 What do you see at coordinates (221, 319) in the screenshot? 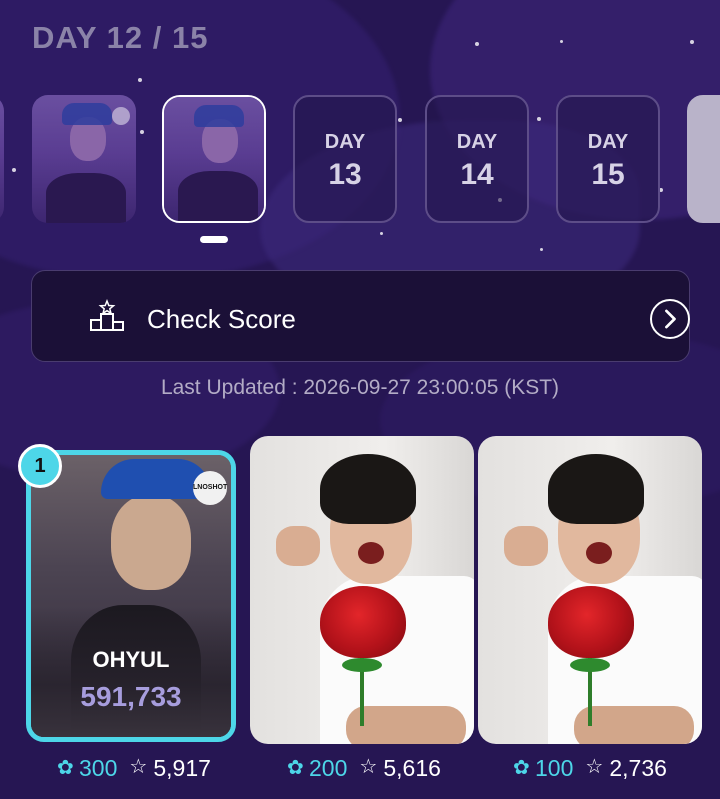
I see `check-score-label: Check Score` at bounding box center [221, 319].